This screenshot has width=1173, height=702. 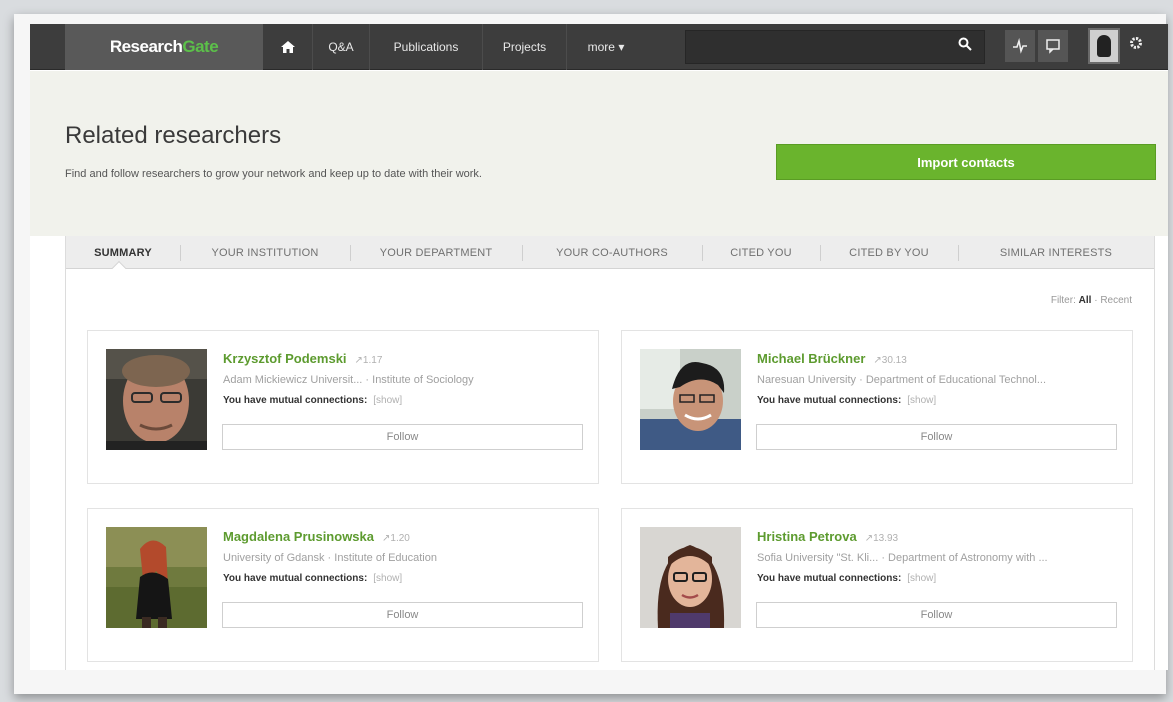 I want to click on researcher-score: ↗1.17, so click(x=368, y=360).